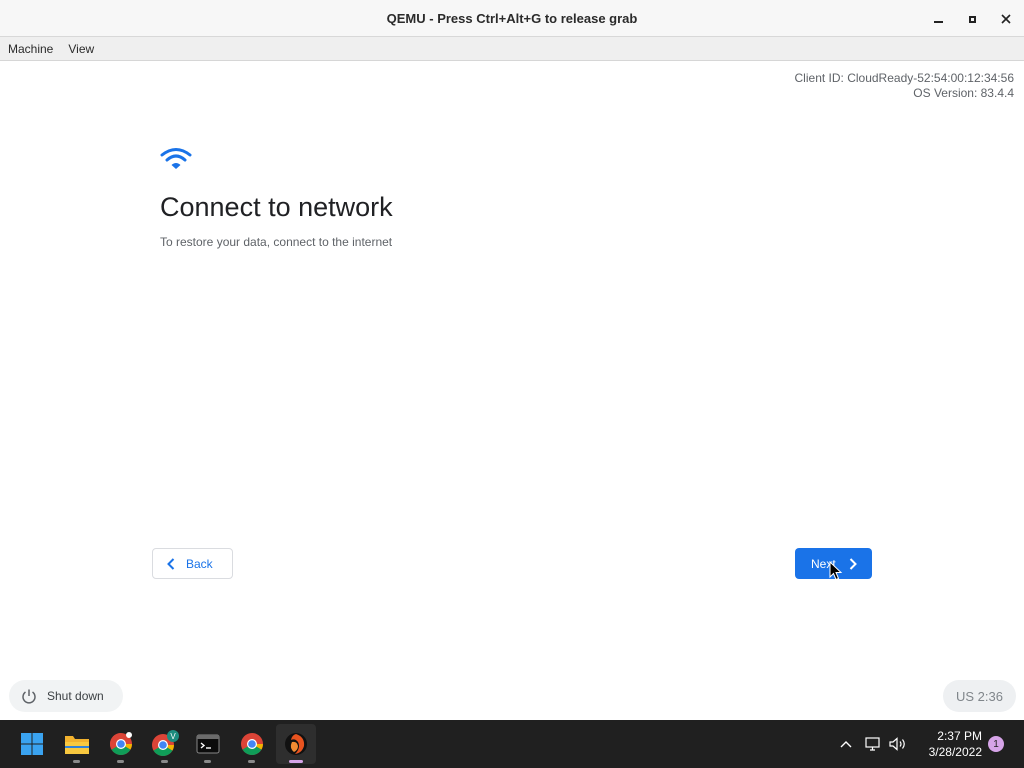  What do you see at coordinates (959, 736) in the screenshot?
I see `clock-time: 2:37 PM` at bounding box center [959, 736].